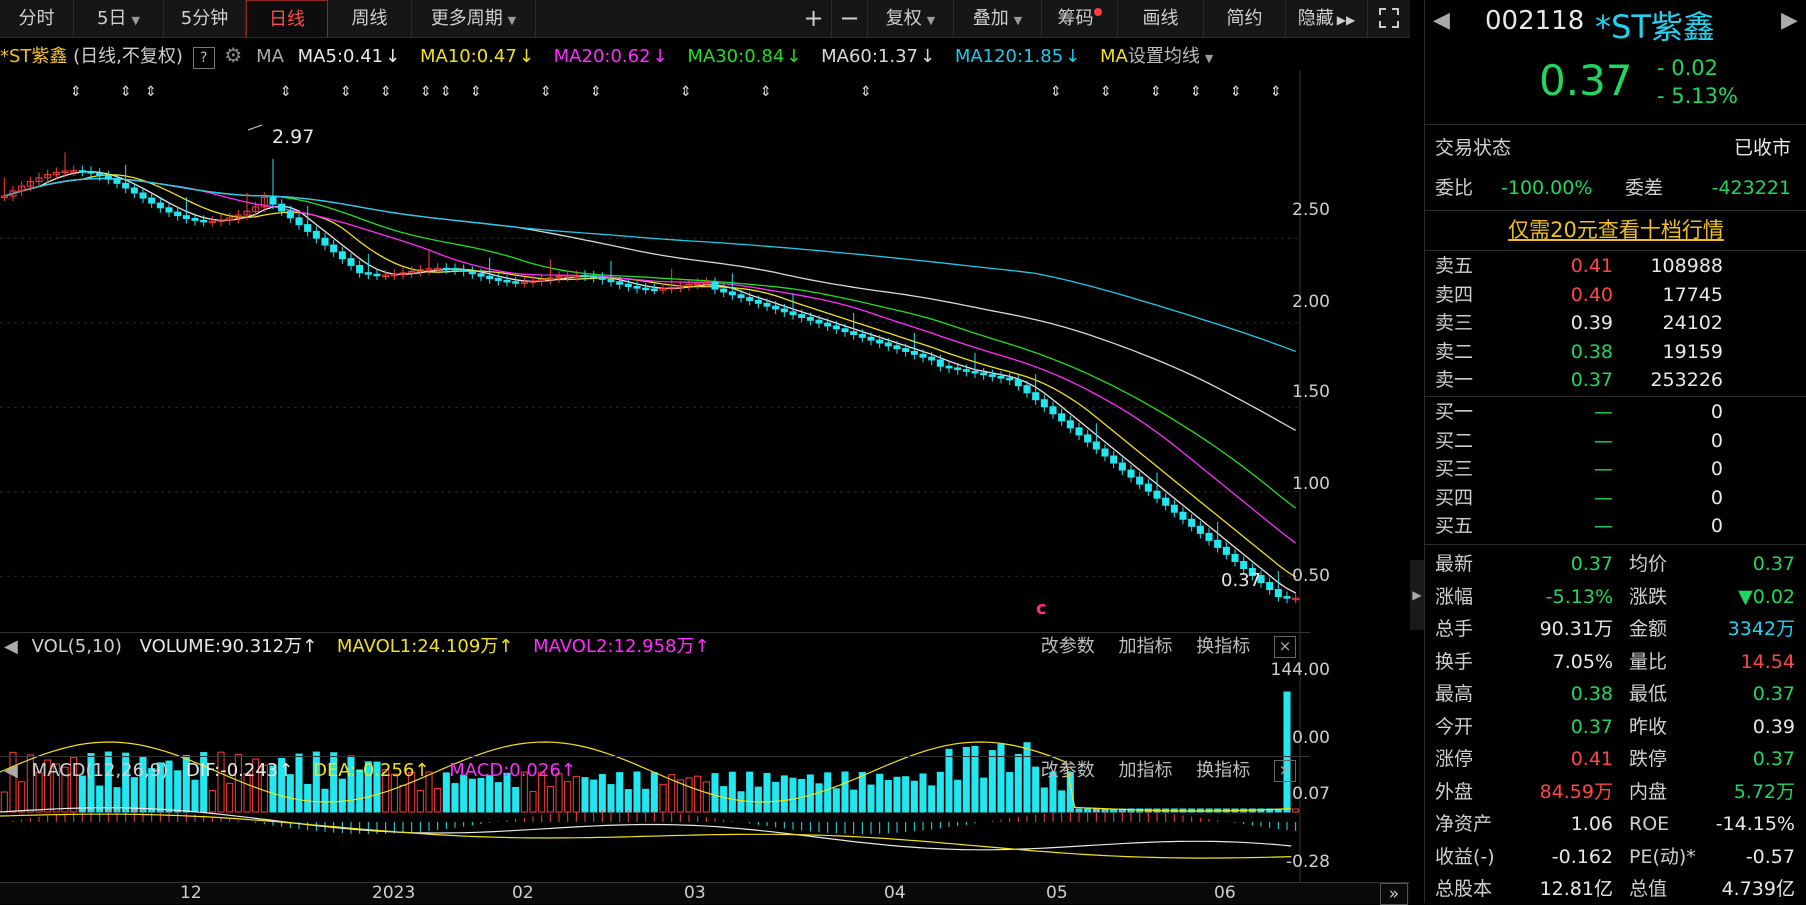 Image resolution: width=1806 pixels, height=905 pixels. I want to click on order-level: 卖一, so click(1454, 380).